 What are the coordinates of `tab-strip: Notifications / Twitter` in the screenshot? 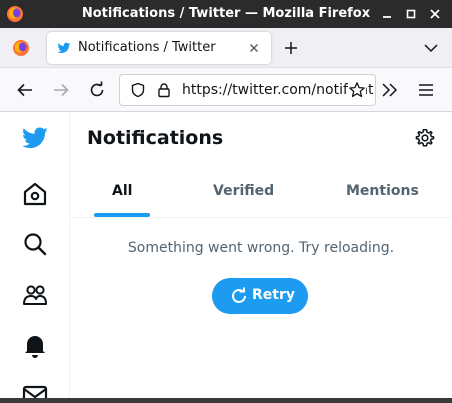 It's located at (226, 48).